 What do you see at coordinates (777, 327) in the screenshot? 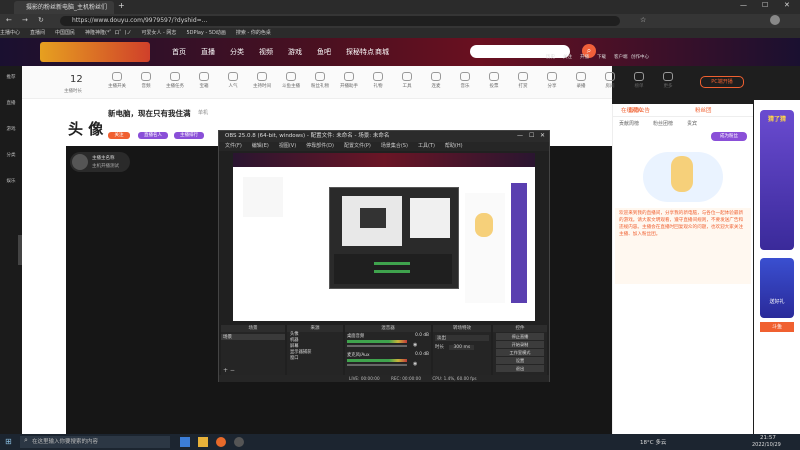
I see `ad-tag: 斗鱼` at bounding box center [777, 327].